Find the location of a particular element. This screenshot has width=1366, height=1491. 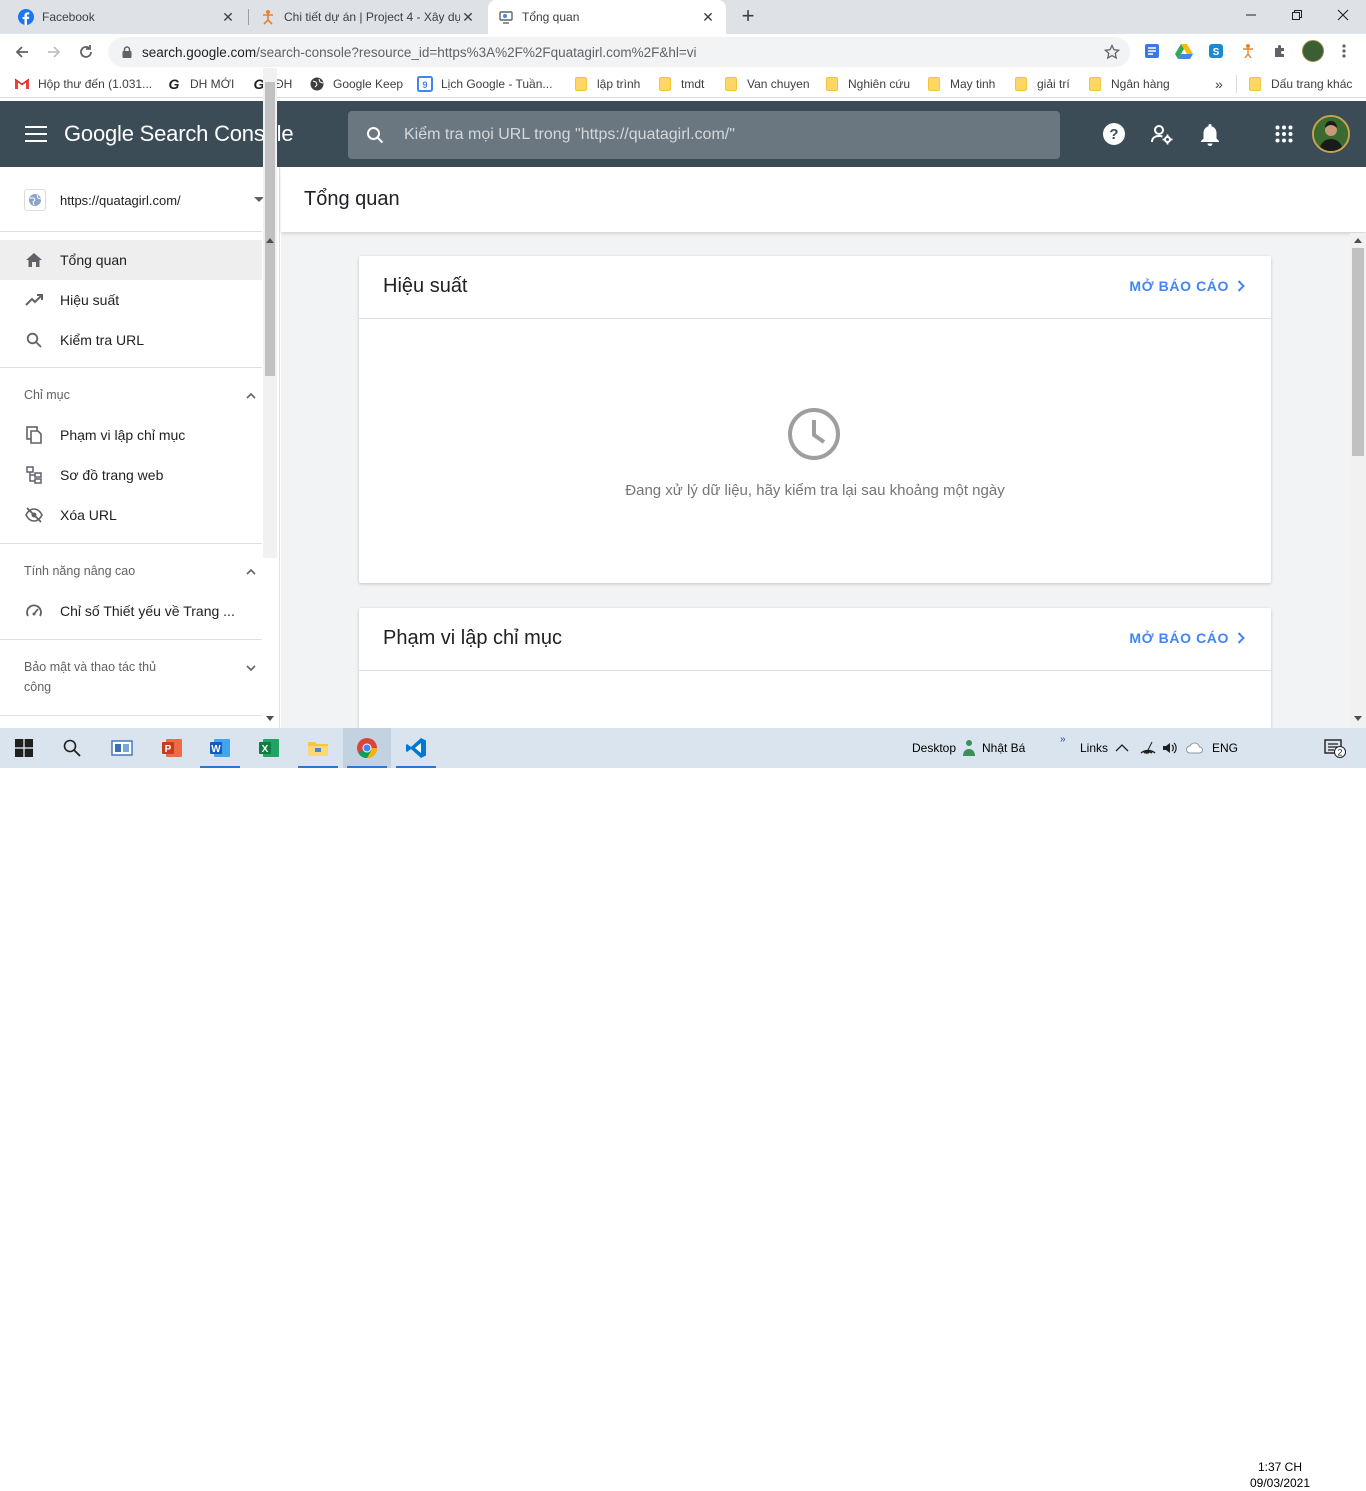

bookmark-folder-may-tinh: May tinh is located at coordinates (960, 84).